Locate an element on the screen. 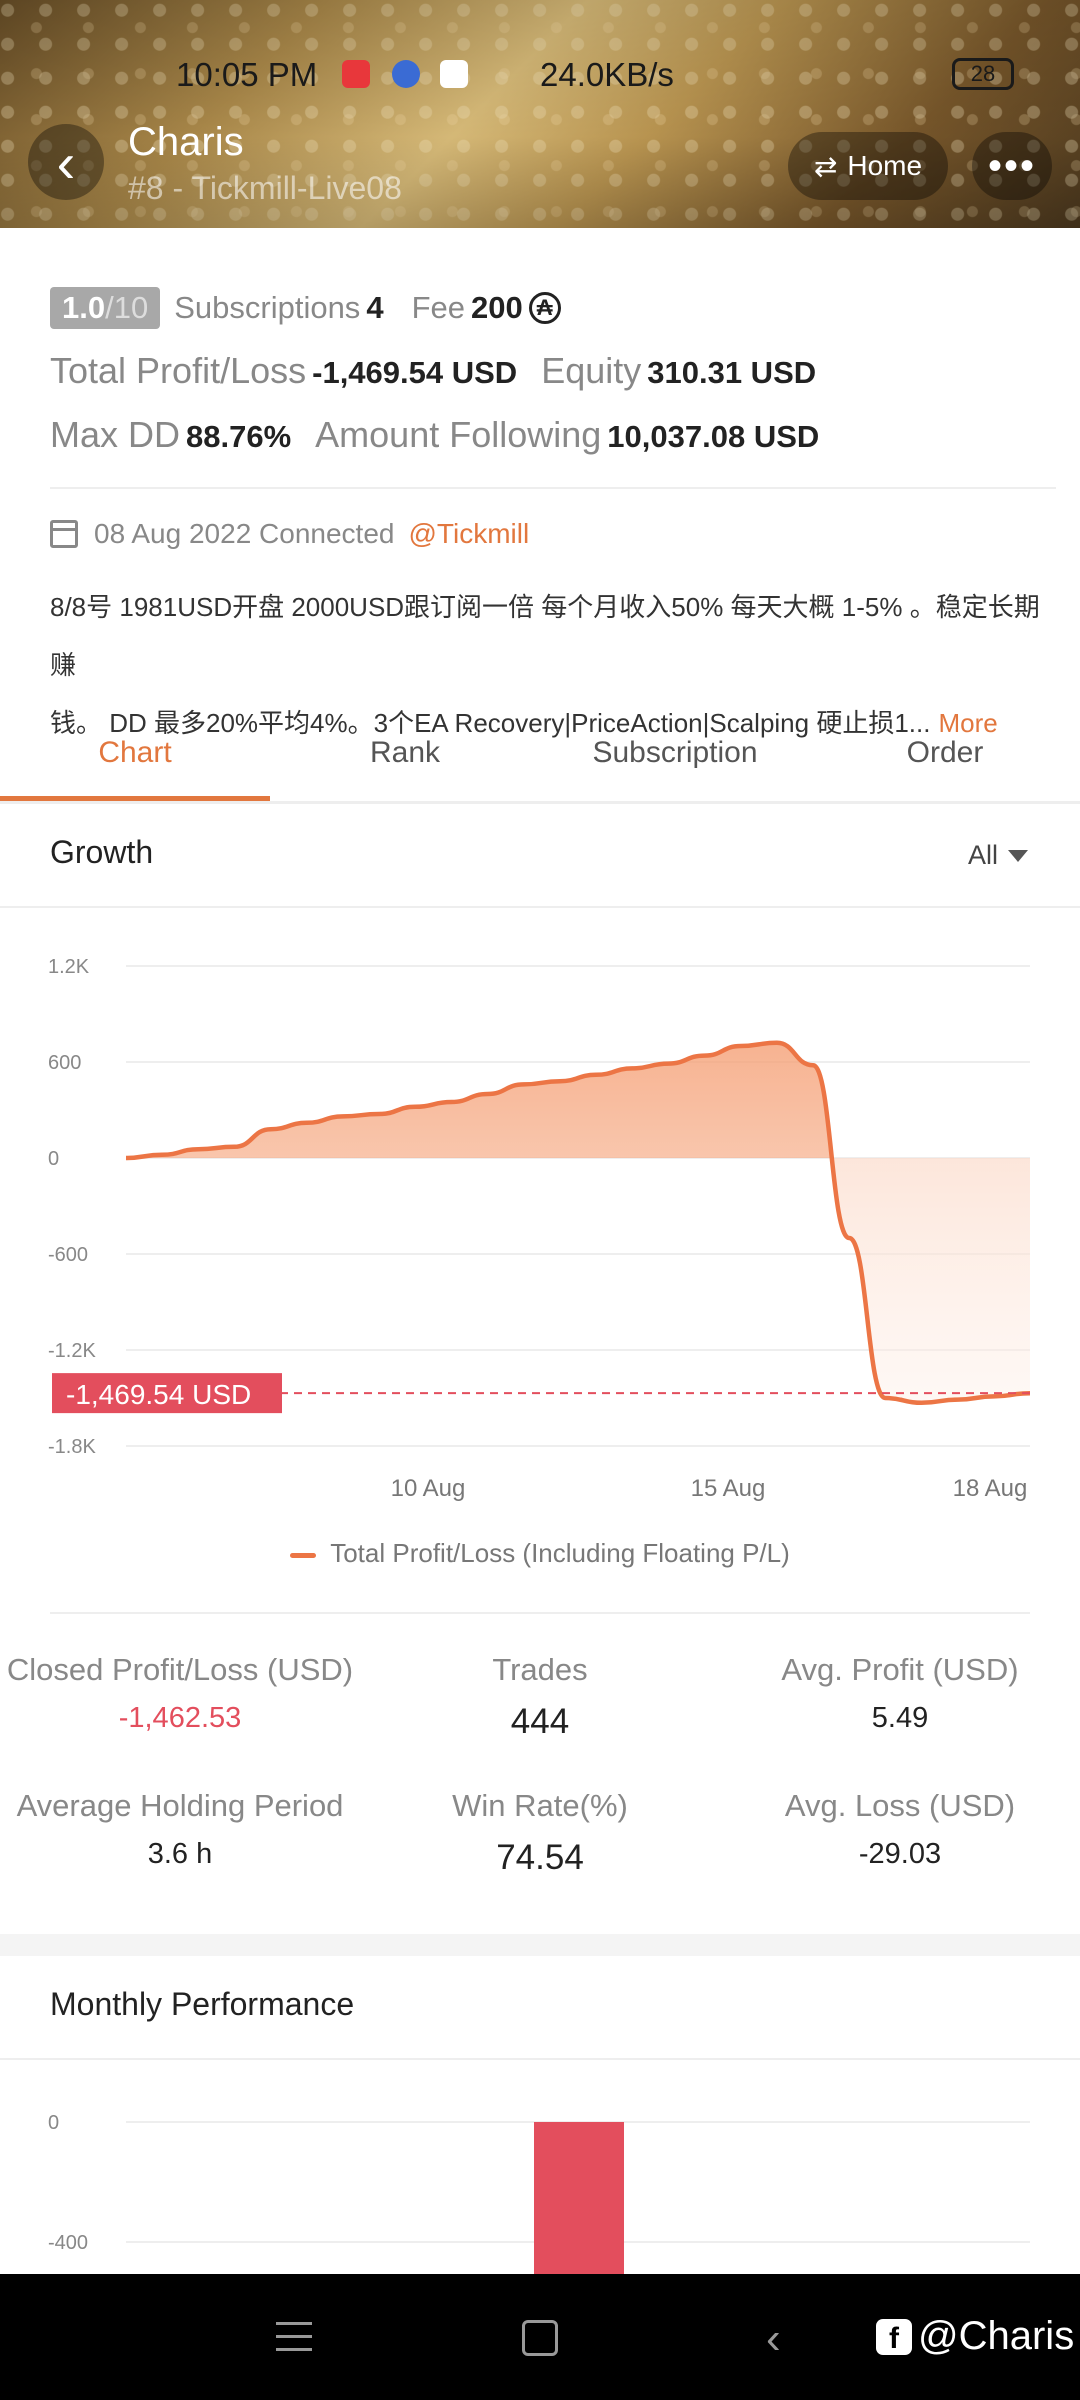 The image size is (1080, 2400). equity-value: 310.31 USD is located at coordinates (732, 372).